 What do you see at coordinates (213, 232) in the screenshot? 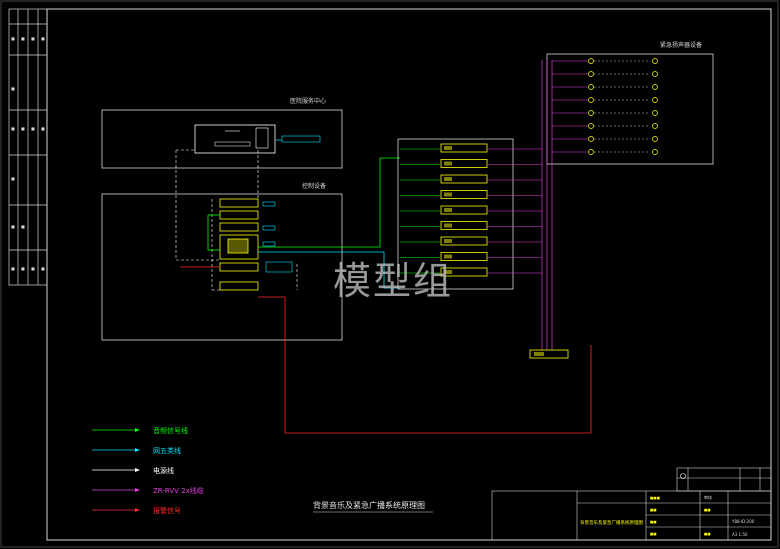
I see `audio-wiring-control` at bounding box center [213, 232].